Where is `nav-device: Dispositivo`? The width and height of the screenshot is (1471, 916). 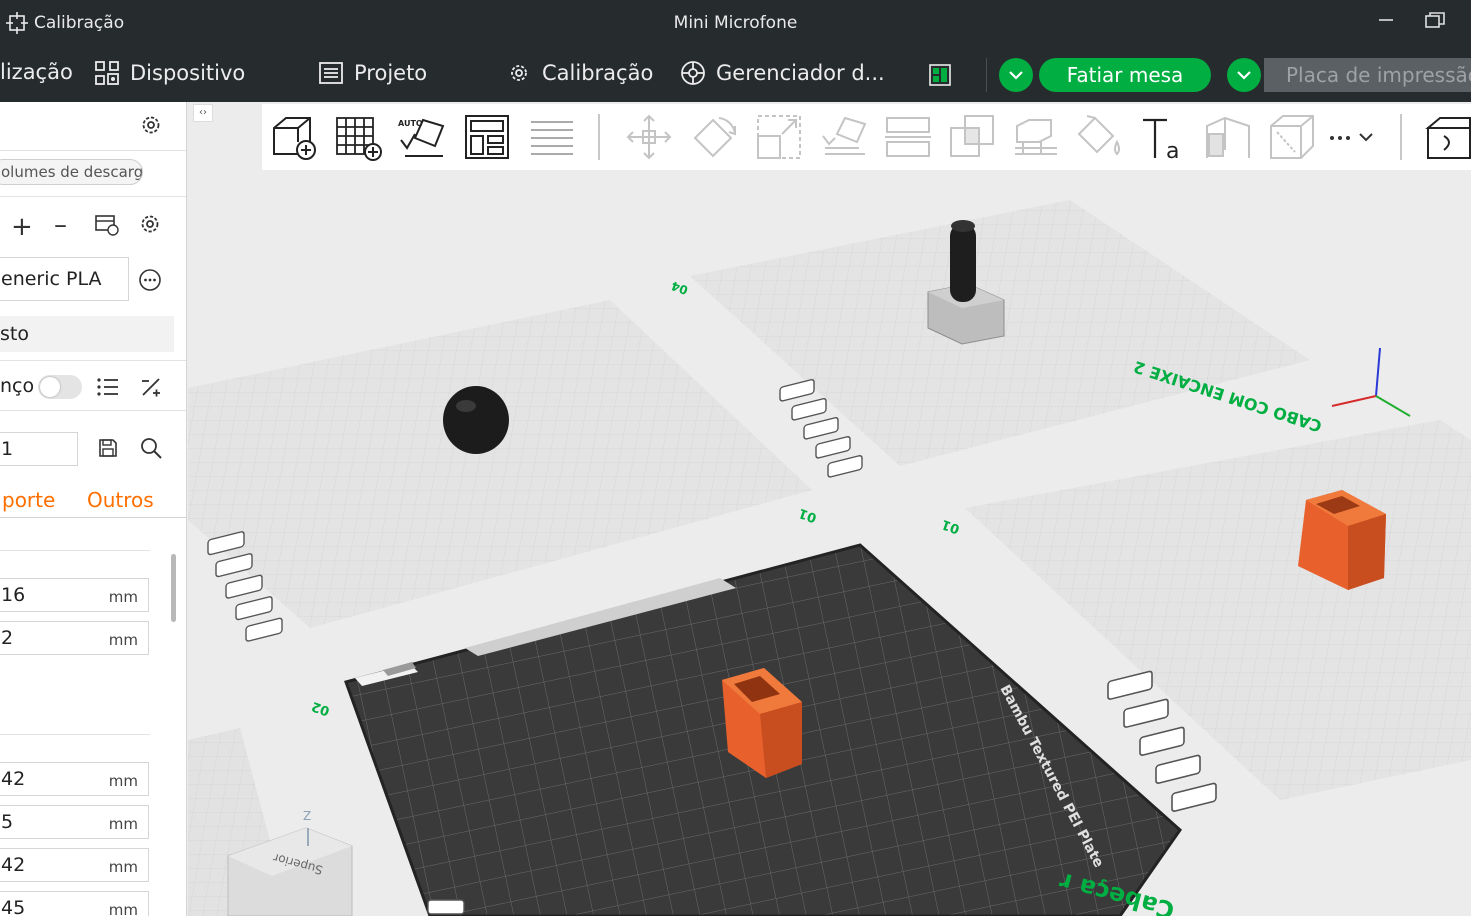
nav-device: Dispositivo is located at coordinates (169, 73).